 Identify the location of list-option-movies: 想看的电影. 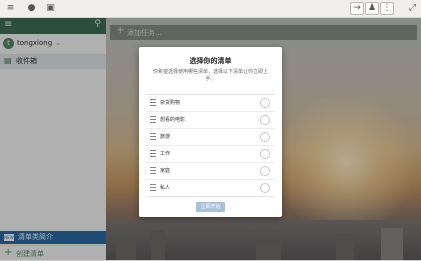
(210, 120).